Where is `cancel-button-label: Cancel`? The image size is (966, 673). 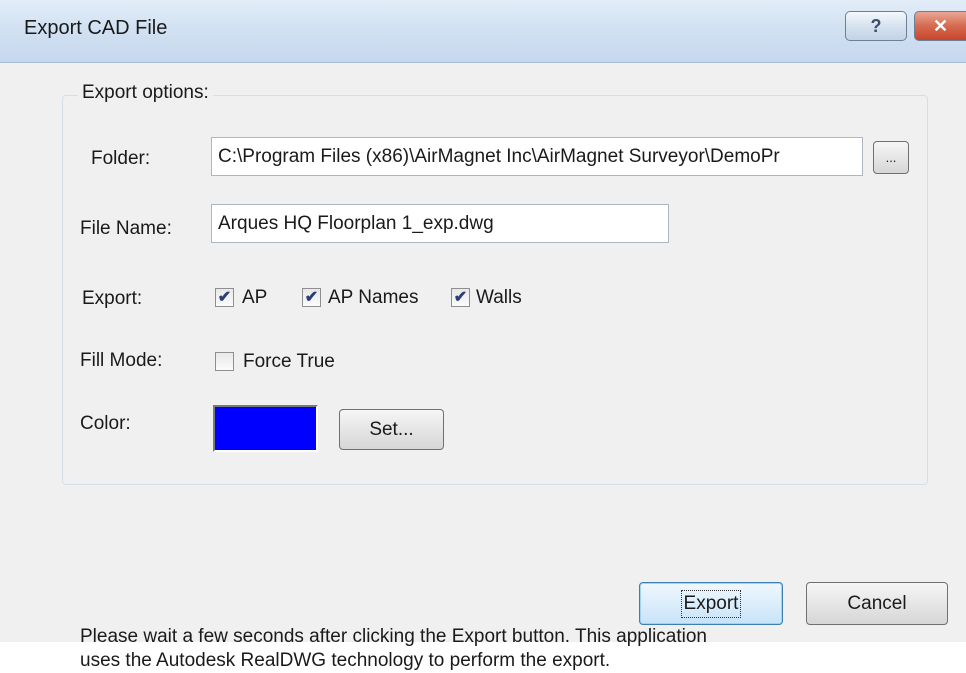 cancel-button-label: Cancel is located at coordinates (877, 603).